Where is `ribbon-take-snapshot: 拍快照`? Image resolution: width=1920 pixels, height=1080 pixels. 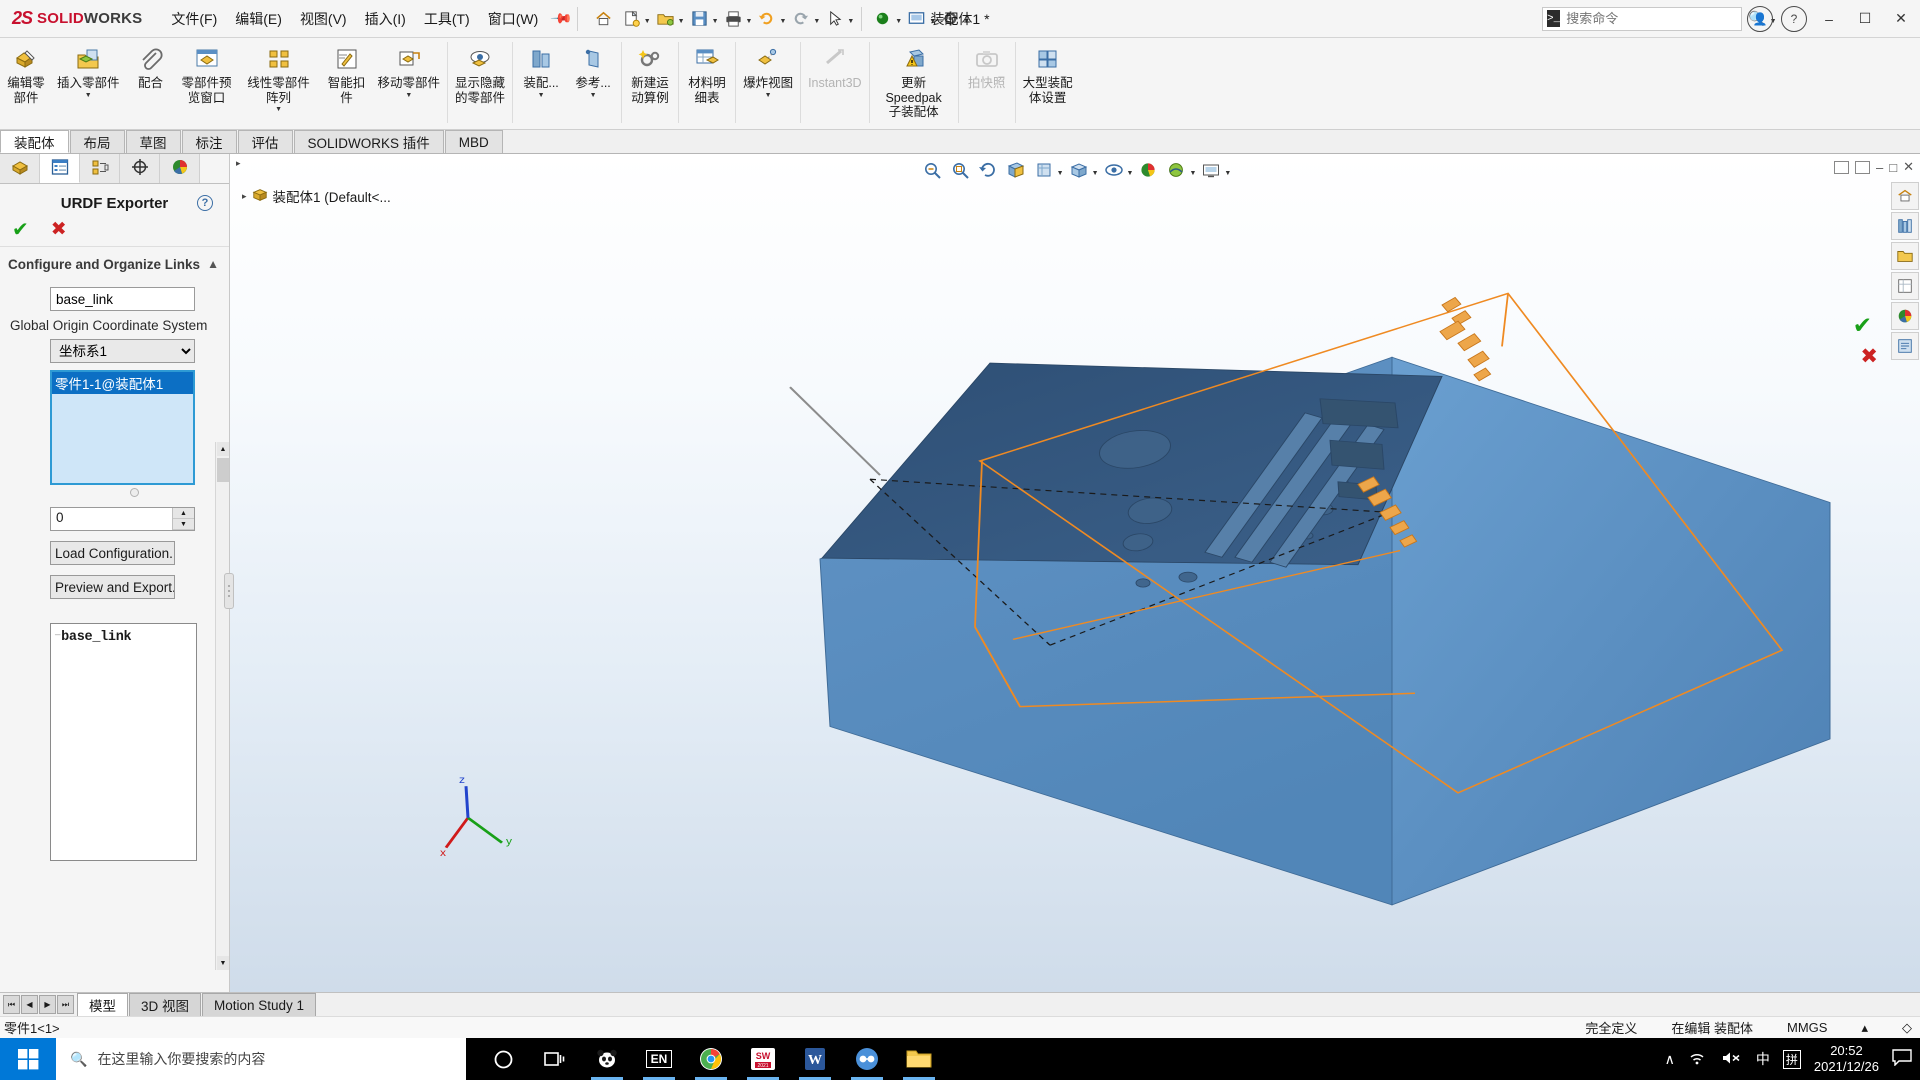 ribbon-take-snapshot: 拍快照 is located at coordinates (987, 83).